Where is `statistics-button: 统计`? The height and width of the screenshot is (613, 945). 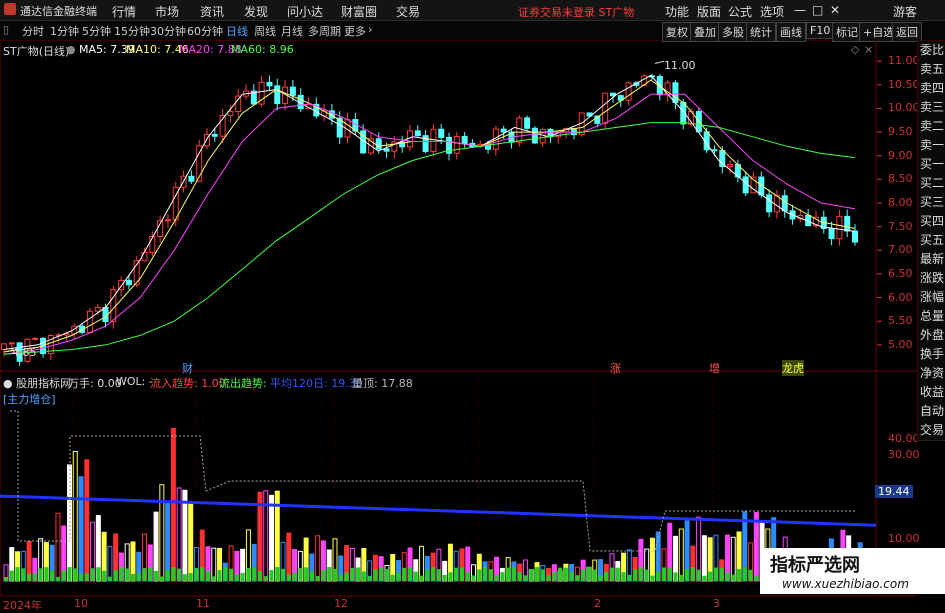 statistics-button: 统计 is located at coordinates (761, 32).